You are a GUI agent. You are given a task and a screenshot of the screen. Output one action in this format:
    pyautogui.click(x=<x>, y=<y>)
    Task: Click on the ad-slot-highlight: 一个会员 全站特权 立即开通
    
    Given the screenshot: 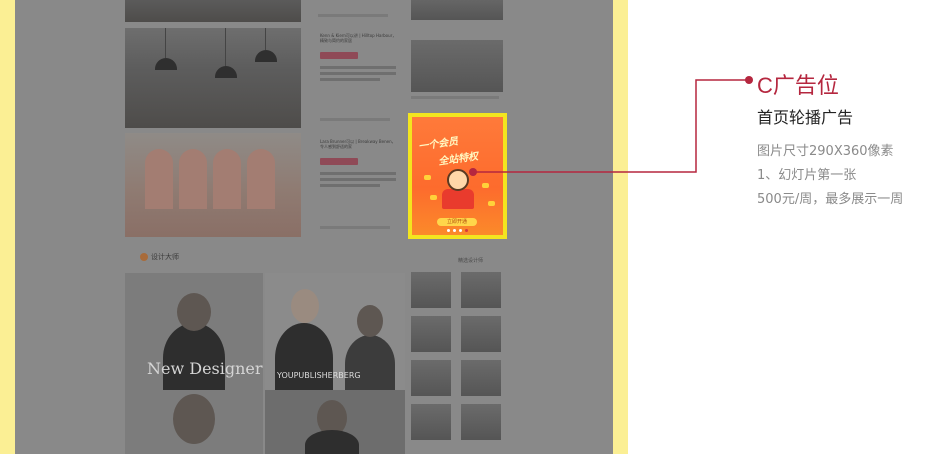 What is the action you would take?
    pyautogui.click(x=457, y=176)
    